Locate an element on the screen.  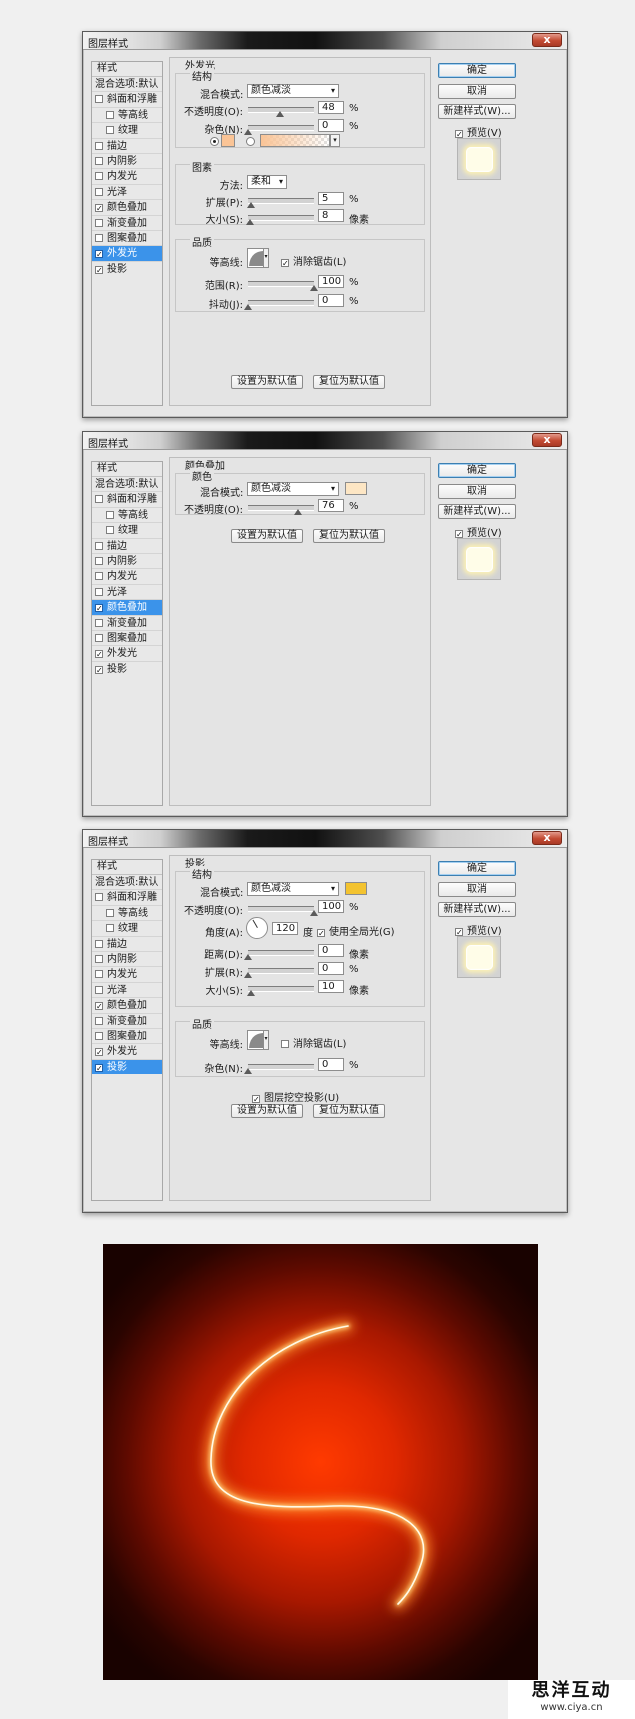
opacity-slider is located at coordinates (283, 911).